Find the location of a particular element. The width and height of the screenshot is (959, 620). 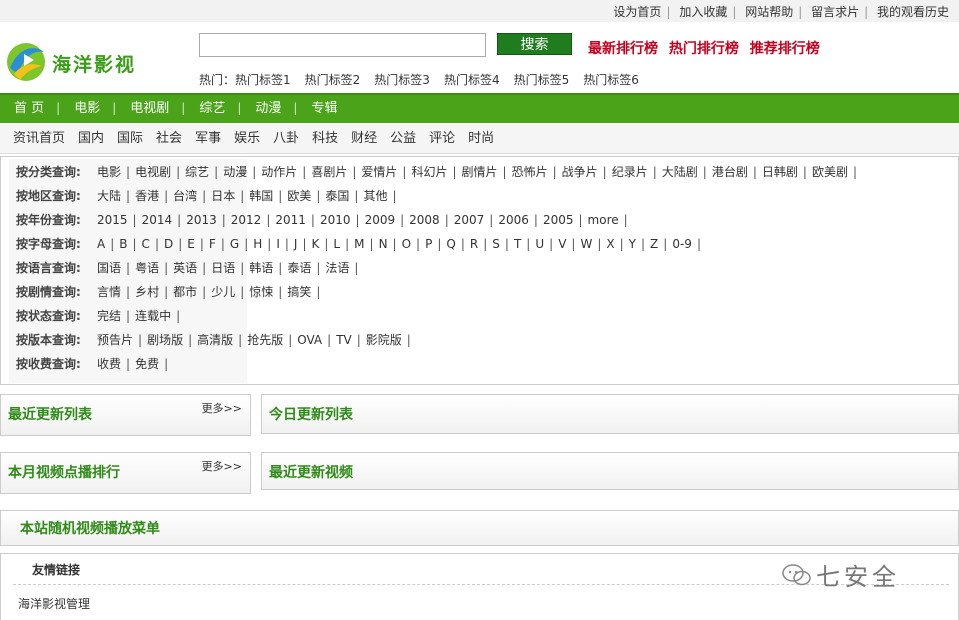

subnav-item: 评论 is located at coordinates (442, 139).